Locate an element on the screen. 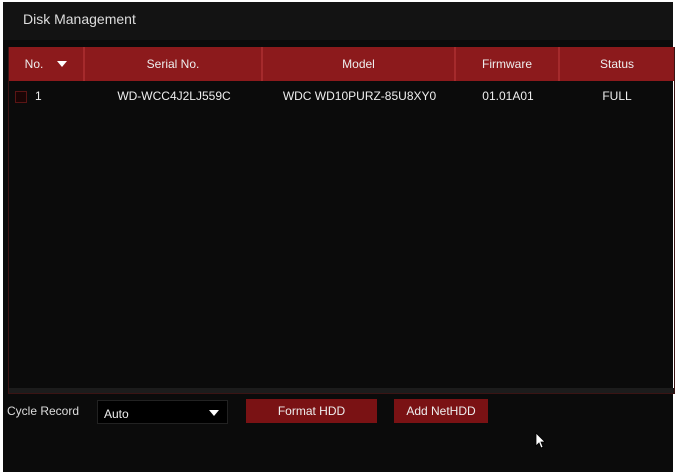 Image resolution: width=678 pixels, height=474 pixels. cycle-record-select: Auto is located at coordinates (162, 412).